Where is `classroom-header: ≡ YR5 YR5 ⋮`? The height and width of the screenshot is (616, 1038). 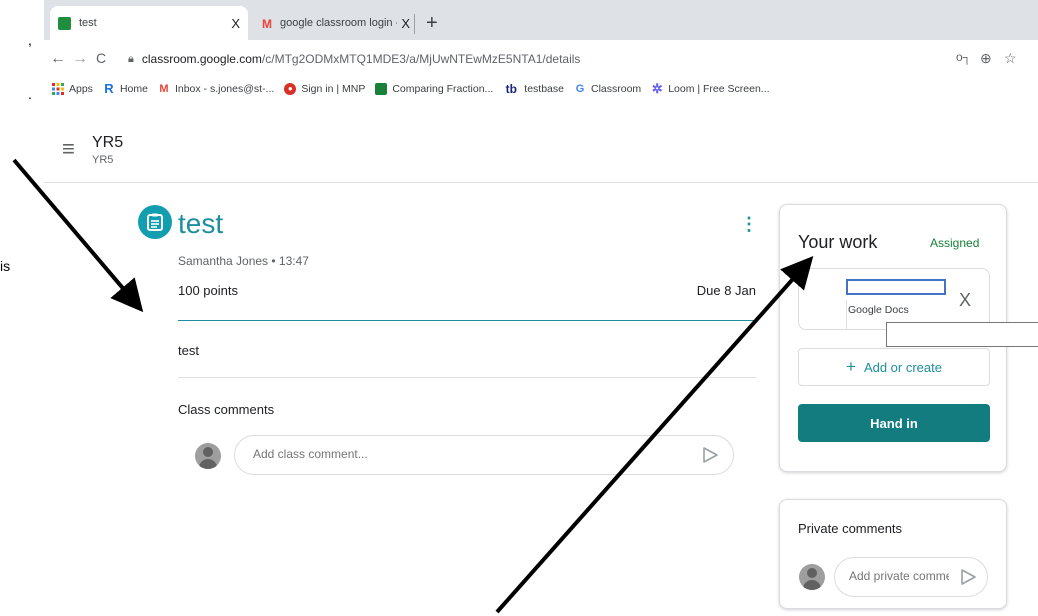
classroom-header: ≡ YR5 YR5 ⋮ is located at coordinates (541, 141).